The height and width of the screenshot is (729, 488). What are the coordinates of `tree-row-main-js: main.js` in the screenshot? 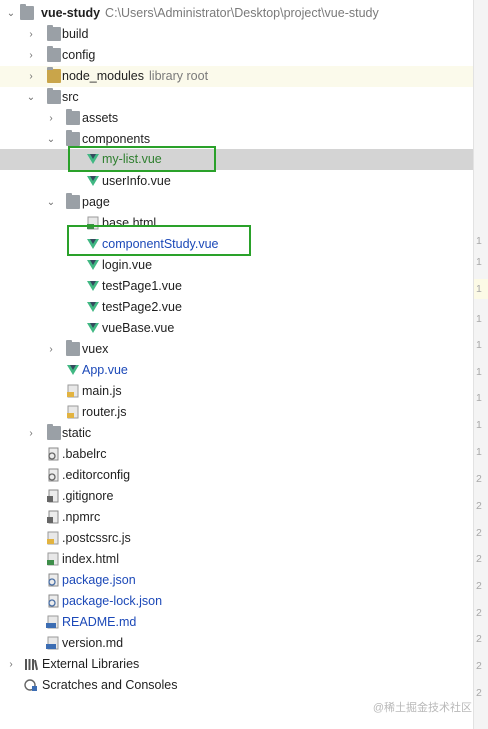 It's located at (237, 391).